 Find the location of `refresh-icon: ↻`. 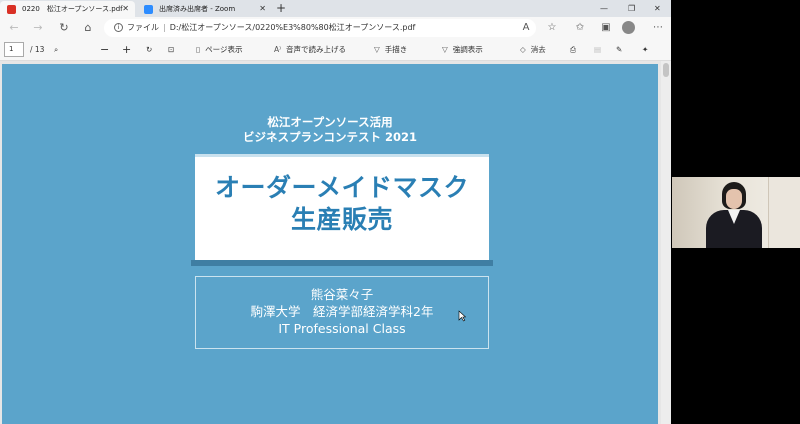

refresh-icon: ↻ is located at coordinates (64, 28).